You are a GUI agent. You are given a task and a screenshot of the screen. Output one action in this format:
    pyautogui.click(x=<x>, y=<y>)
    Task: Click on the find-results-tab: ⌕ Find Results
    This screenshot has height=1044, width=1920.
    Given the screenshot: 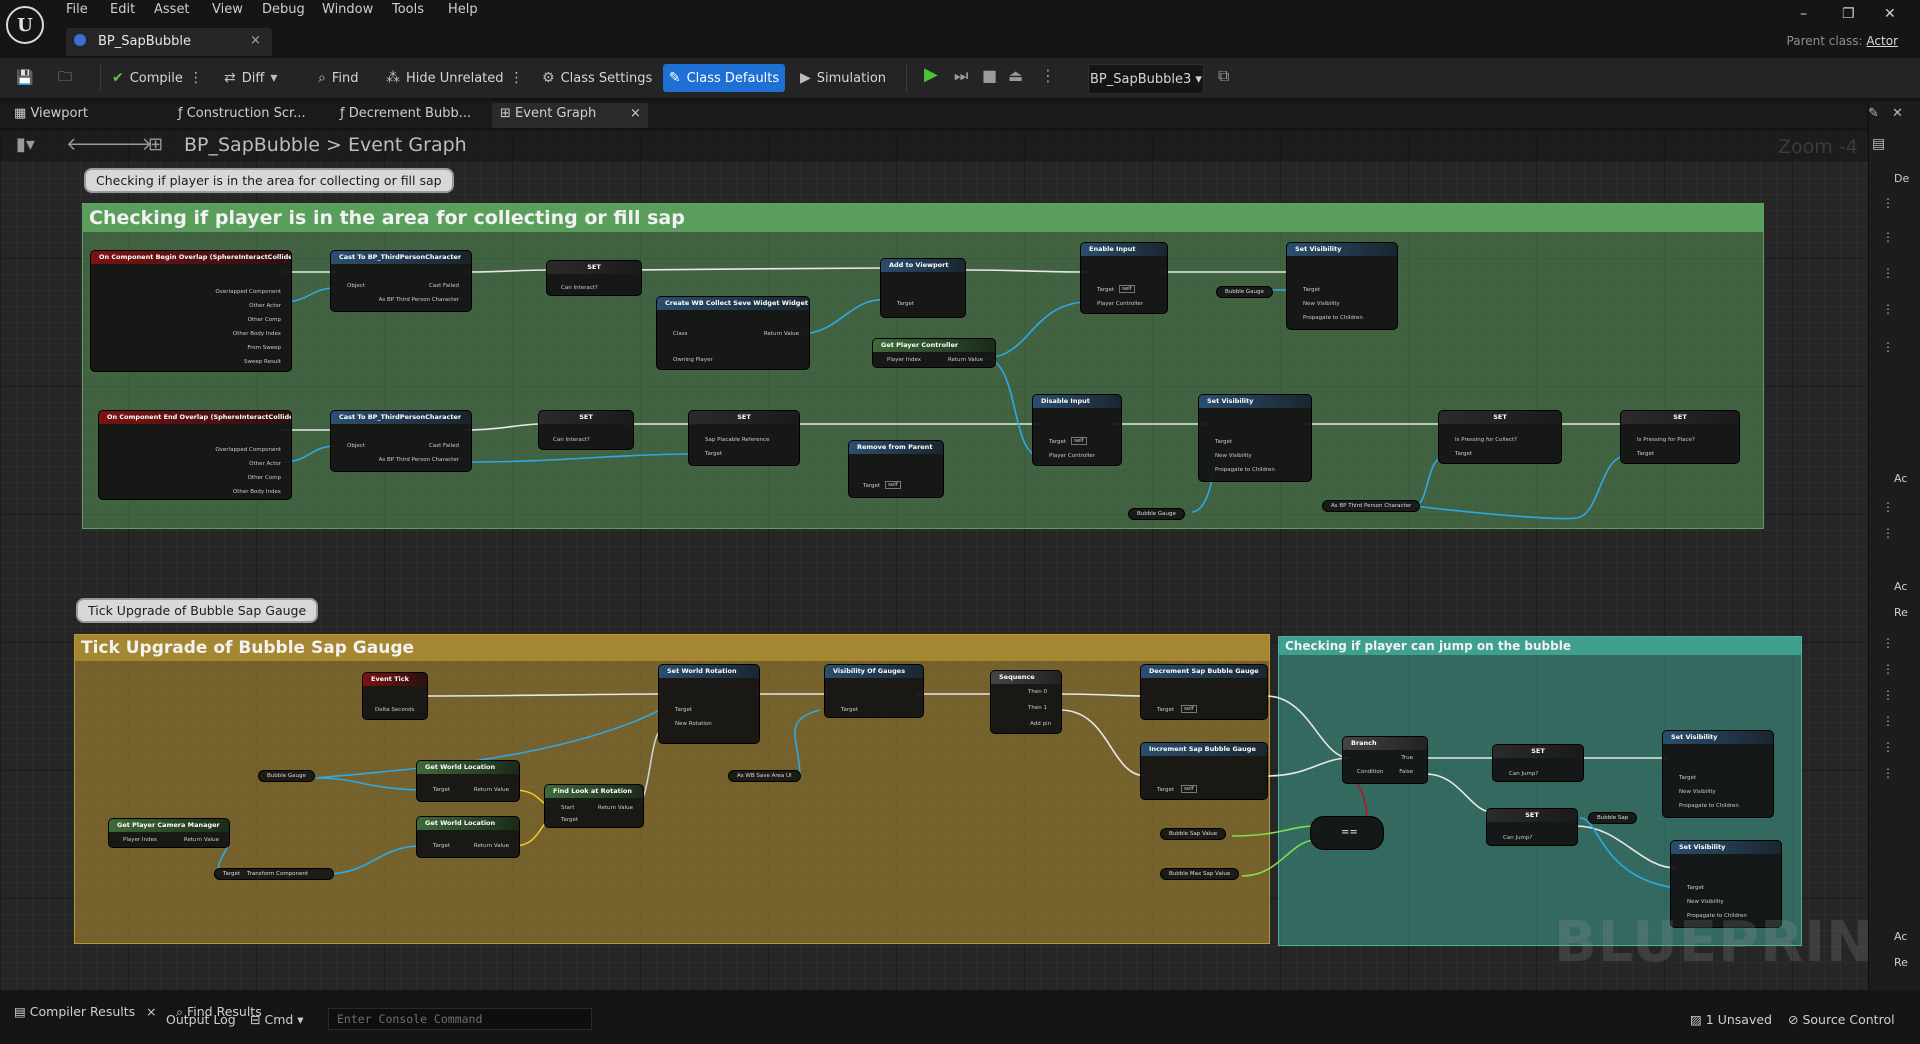 What is the action you would take?
    pyautogui.click(x=219, y=1012)
    